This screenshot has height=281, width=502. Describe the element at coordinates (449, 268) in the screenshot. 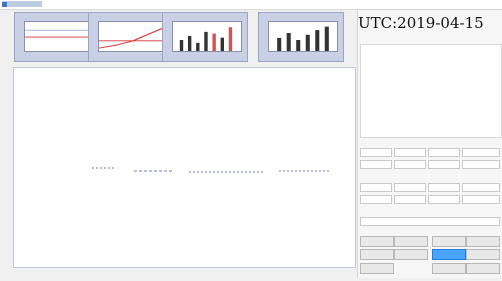

I see `bottom-button-mid` at that location.